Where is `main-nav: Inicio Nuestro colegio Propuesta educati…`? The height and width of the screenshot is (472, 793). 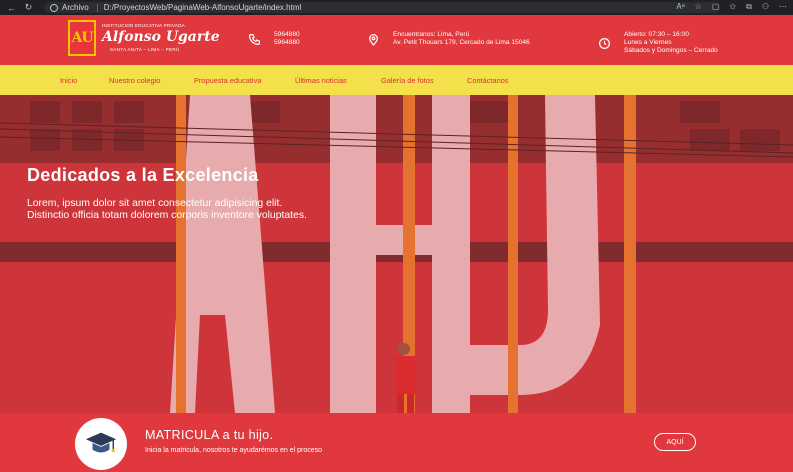 main-nav: Inicio Nuestro colegio Propuesta educati… is located at coordinates (396, 80).